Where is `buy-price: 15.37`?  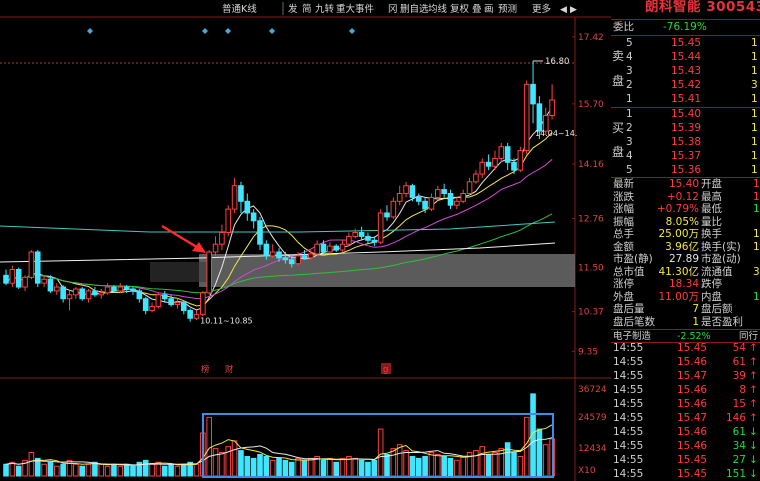
buy-price: 15.37 is located at coordinates (686, 157).